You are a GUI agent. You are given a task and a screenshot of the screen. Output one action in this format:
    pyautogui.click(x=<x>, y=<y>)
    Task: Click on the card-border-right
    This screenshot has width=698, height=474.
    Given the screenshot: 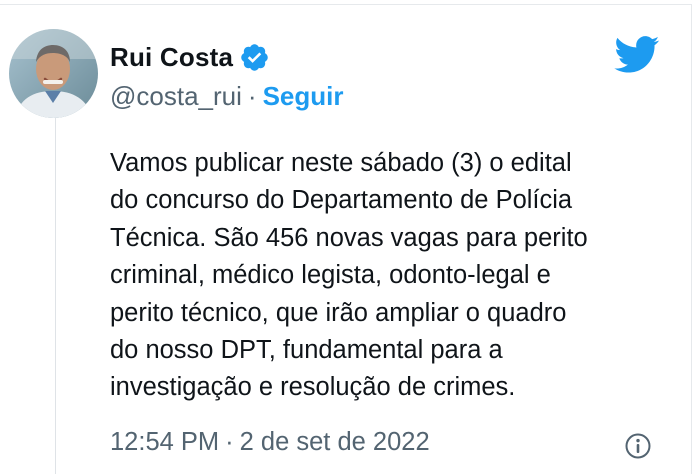 What is the action you would take?
    pyautogui.click(x=691, y=239)
    